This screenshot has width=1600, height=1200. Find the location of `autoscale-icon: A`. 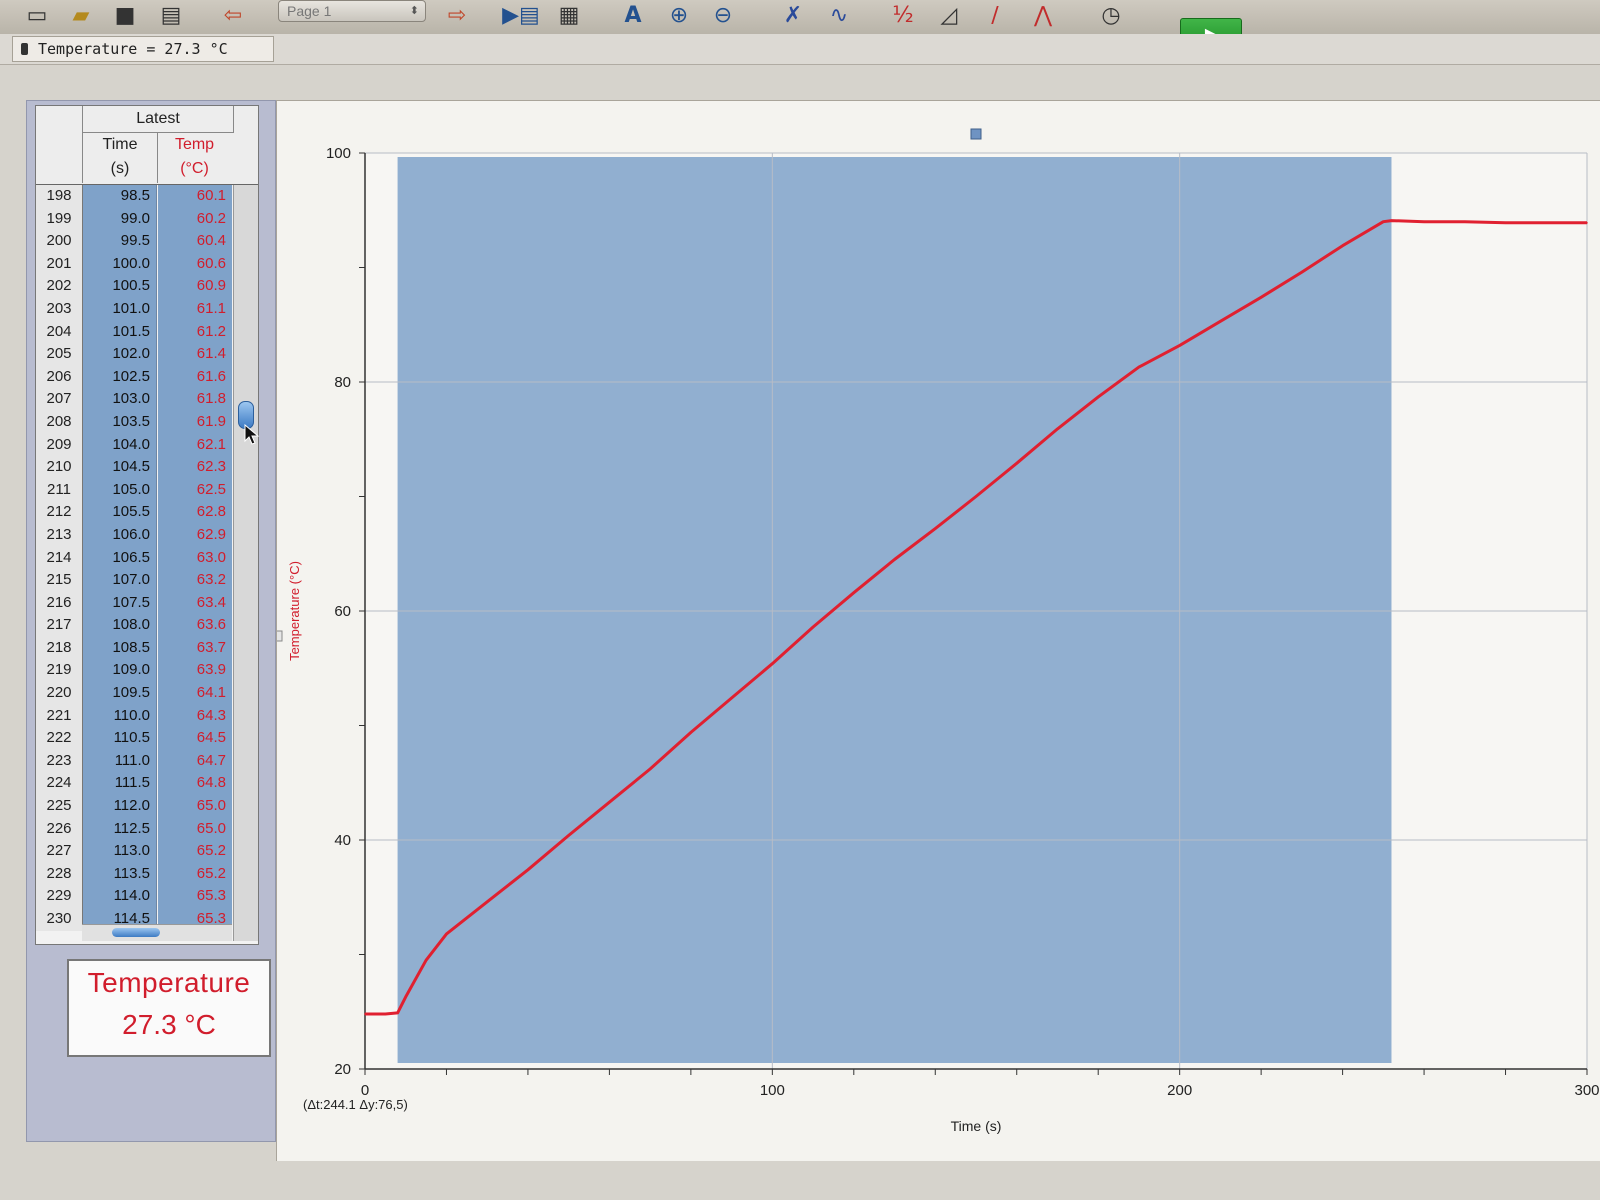

autoscale-icon: A is located at coordinates (633, 15).